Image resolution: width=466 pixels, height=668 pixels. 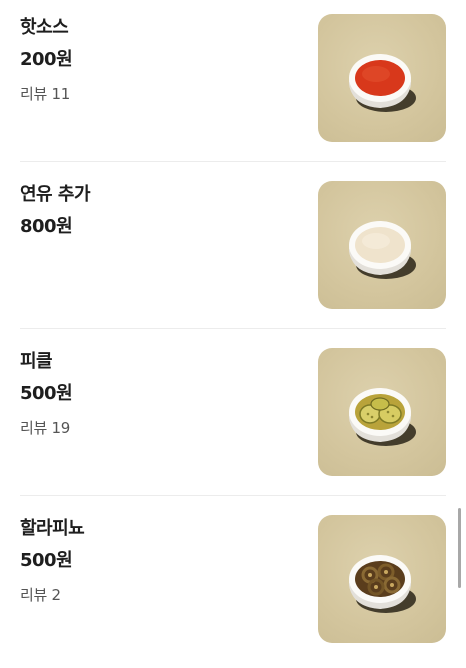 What do you see at coordinates (44, 27) in the screenshot?
I see `menu-item-name: 핫소스` at bounding box center [44, 27].